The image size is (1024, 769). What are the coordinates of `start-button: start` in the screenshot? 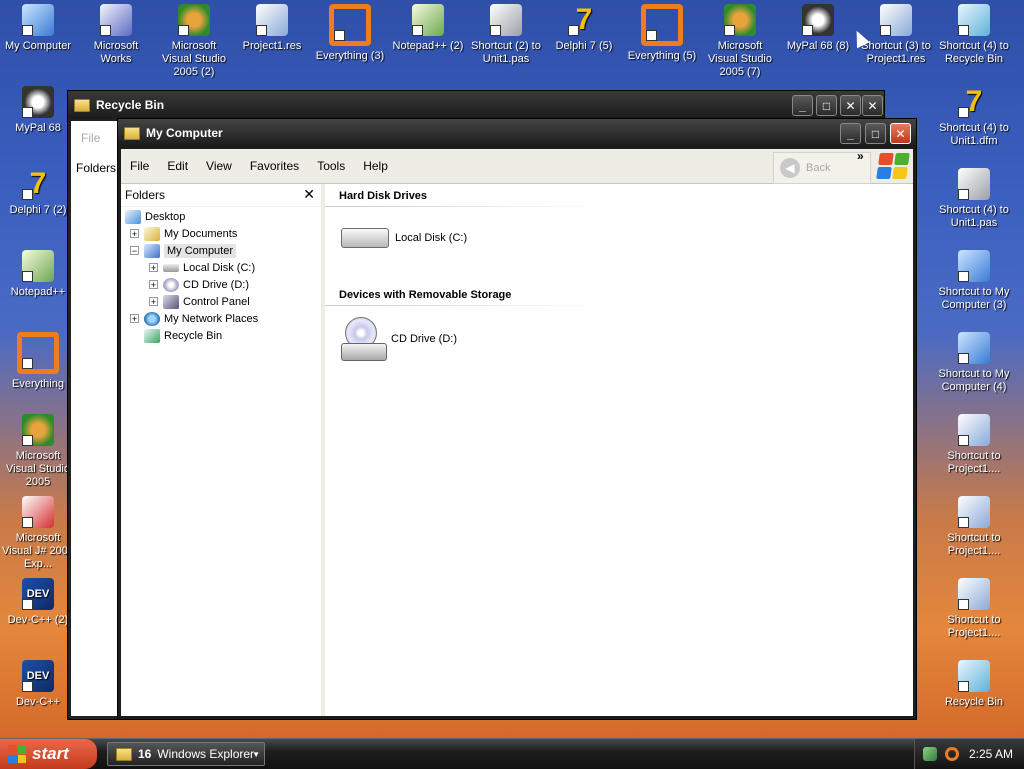 It's located at (48, 754).